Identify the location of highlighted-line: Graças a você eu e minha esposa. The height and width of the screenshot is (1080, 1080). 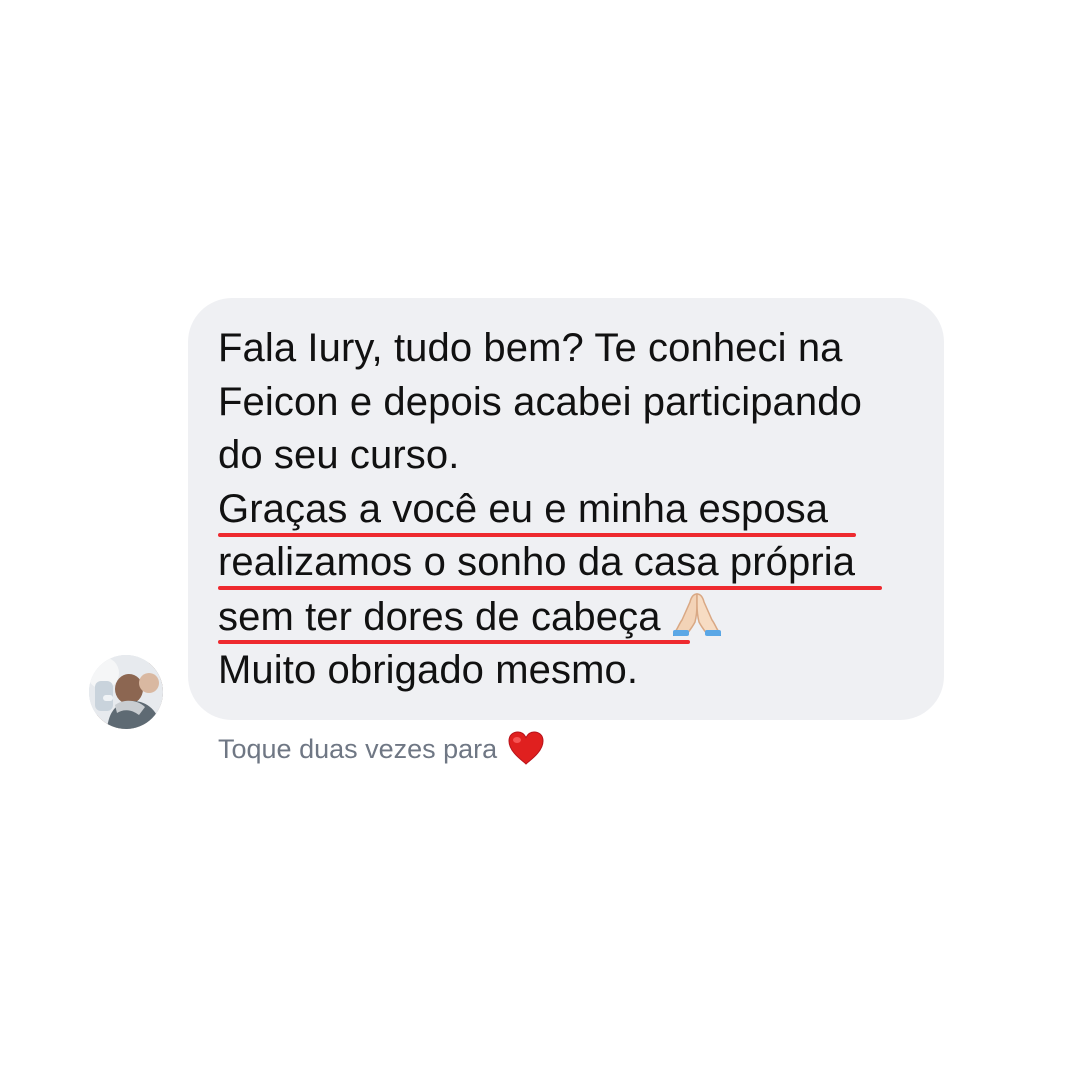
(568, 510).